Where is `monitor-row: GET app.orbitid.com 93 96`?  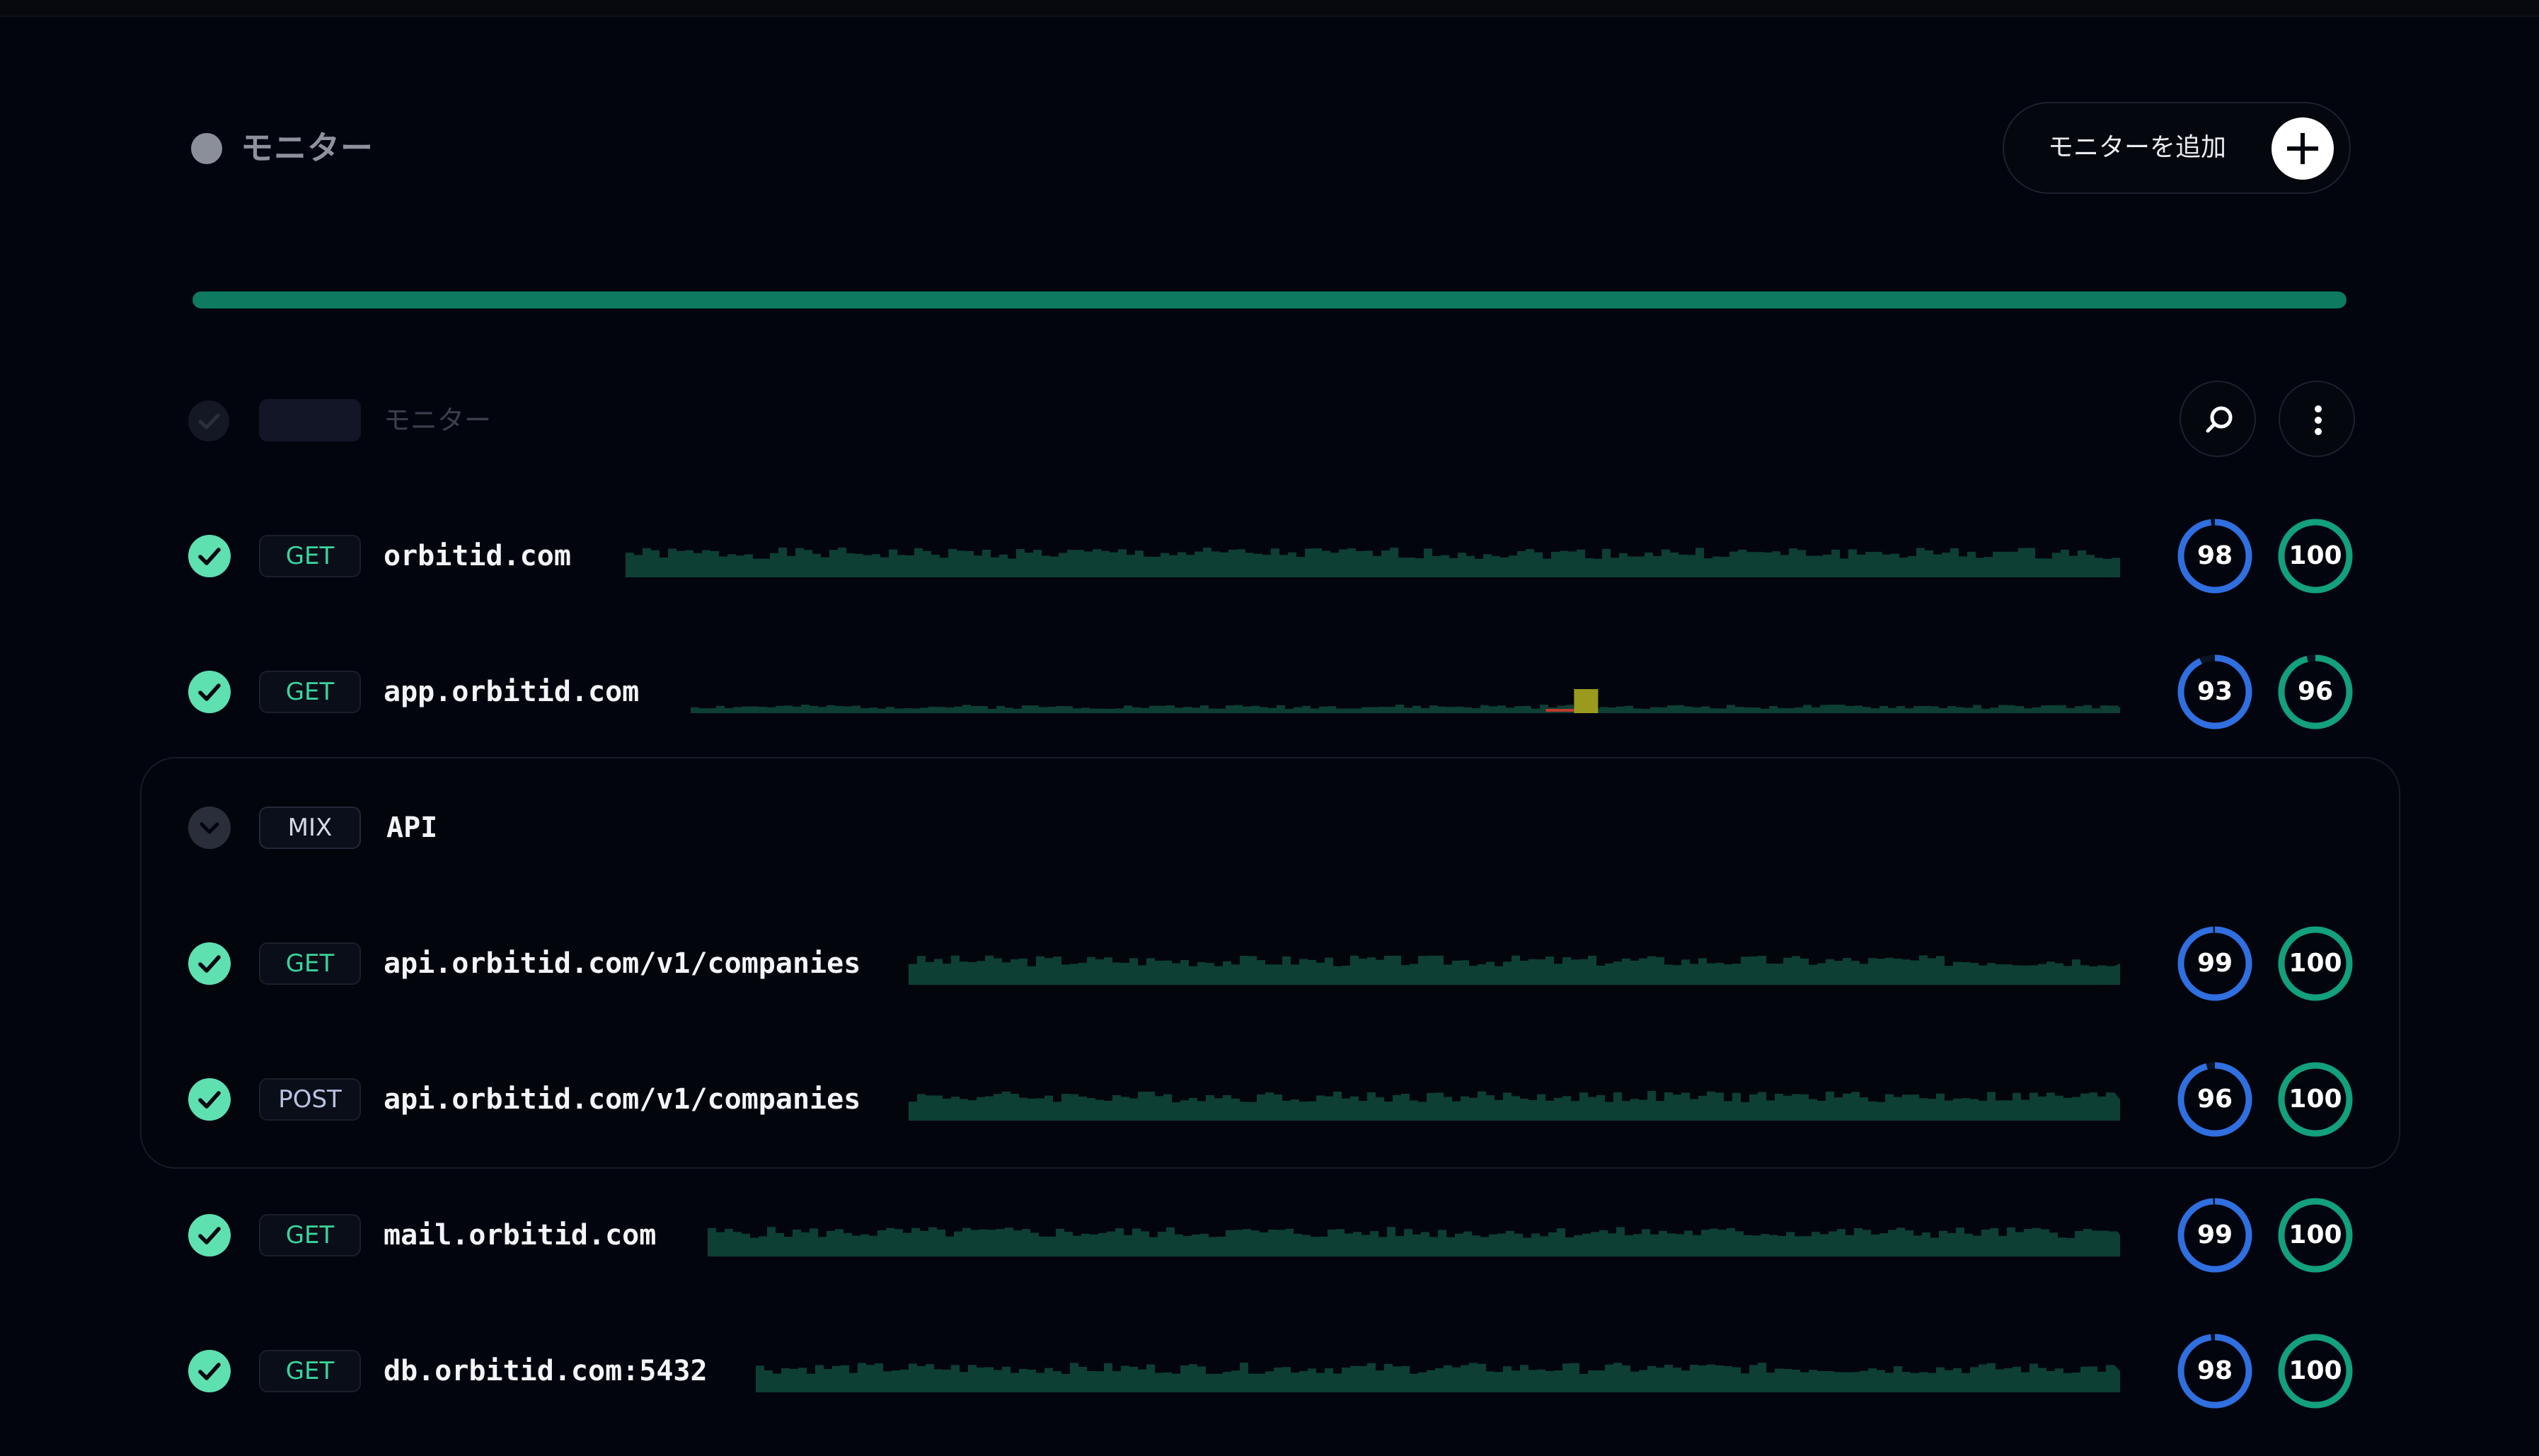
monitor-row: GET app.orbitid.com 93 96 is located at coordinates (1269, 692).